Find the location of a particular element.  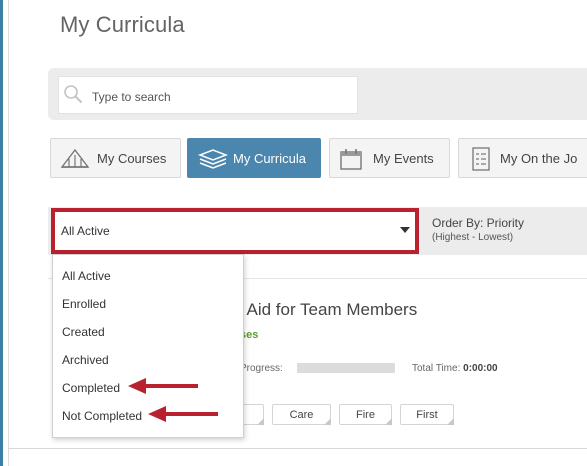

tab-label: My Curricula is located at coordinates (269, 158).